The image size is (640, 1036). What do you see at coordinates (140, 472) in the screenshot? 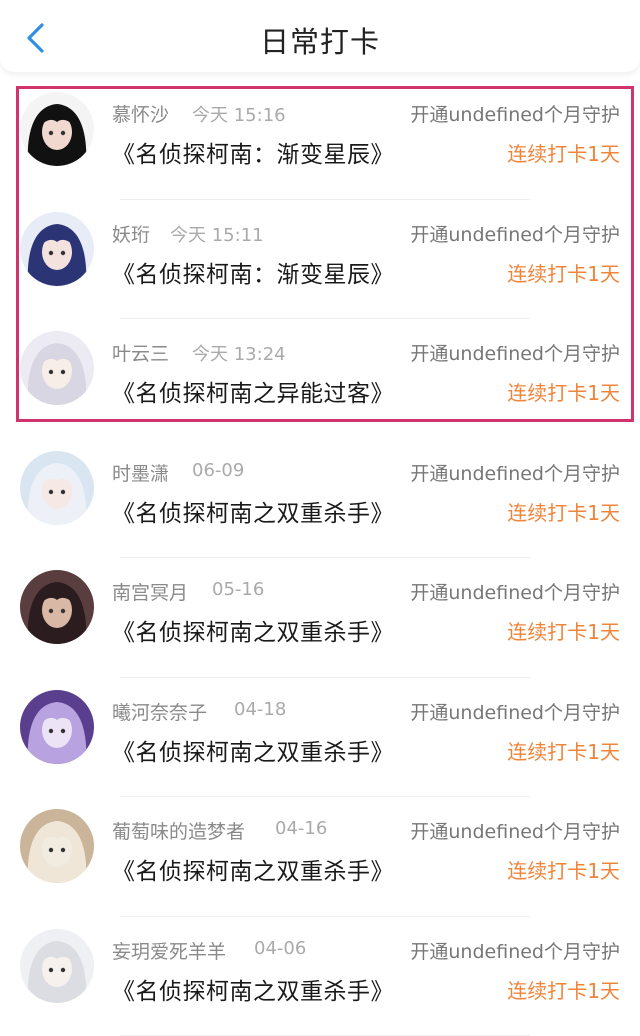
I see `user-name: 时墨潇` at bounding box center [140, 472].